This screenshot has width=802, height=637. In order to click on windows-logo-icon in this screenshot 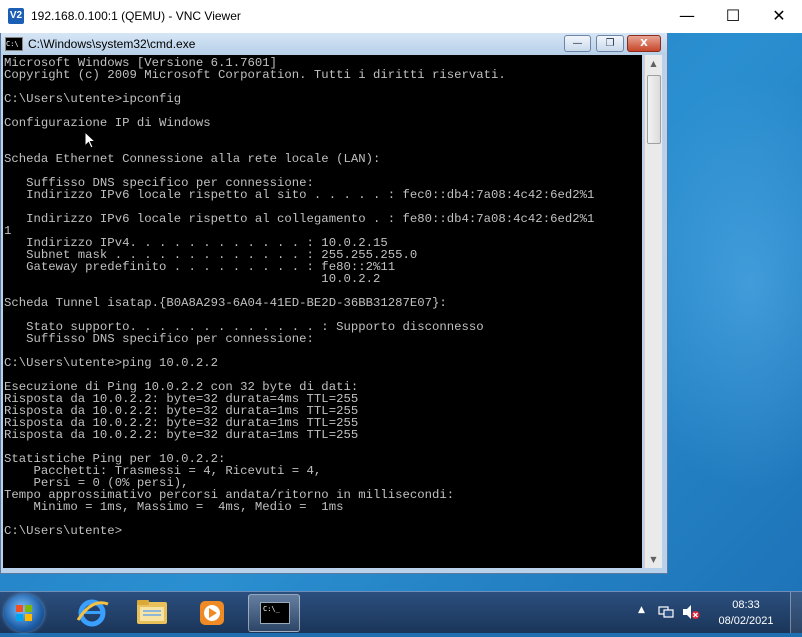, I will do `click(24, 613)`.